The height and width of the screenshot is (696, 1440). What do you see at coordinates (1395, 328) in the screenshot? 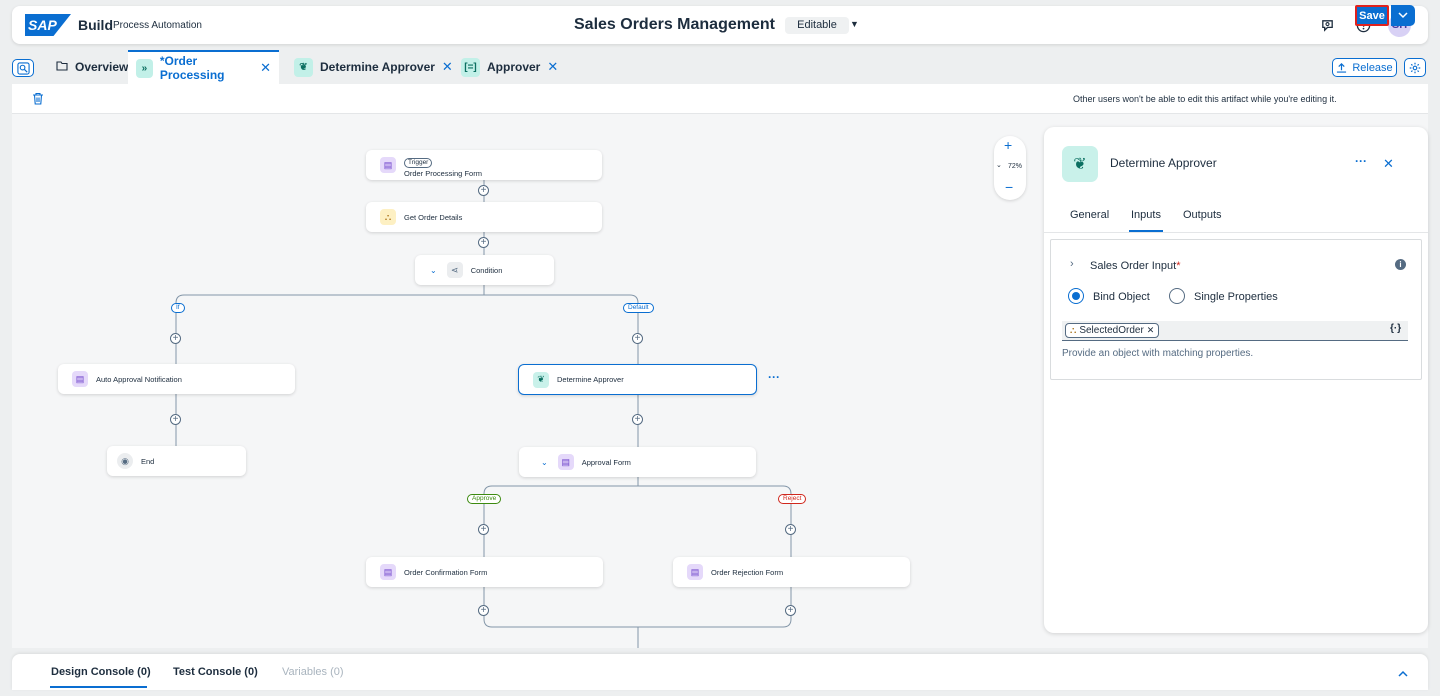
I see `expression-icon: {·}` at bounding box center [1395, 328].